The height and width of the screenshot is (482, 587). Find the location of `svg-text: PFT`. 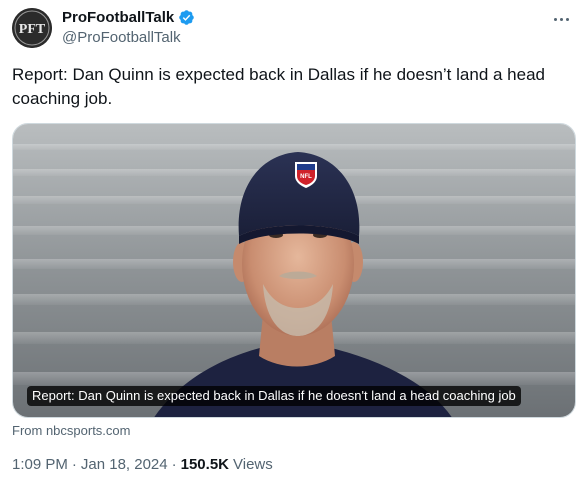

svg-text: PFT is located at coordinates (32, 29).